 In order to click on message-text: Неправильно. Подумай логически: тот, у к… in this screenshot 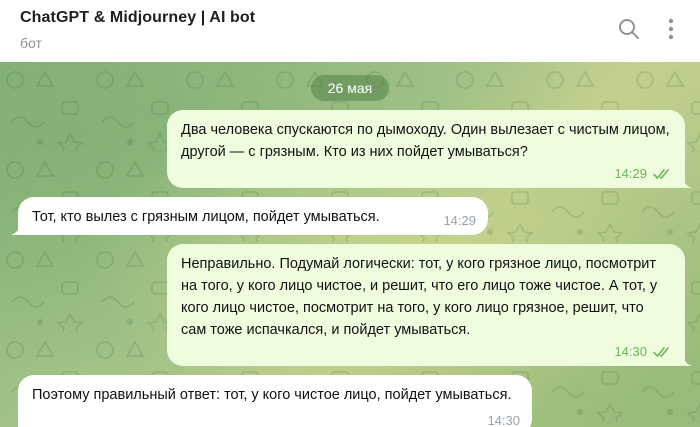, I will do `click(419, 297)`.